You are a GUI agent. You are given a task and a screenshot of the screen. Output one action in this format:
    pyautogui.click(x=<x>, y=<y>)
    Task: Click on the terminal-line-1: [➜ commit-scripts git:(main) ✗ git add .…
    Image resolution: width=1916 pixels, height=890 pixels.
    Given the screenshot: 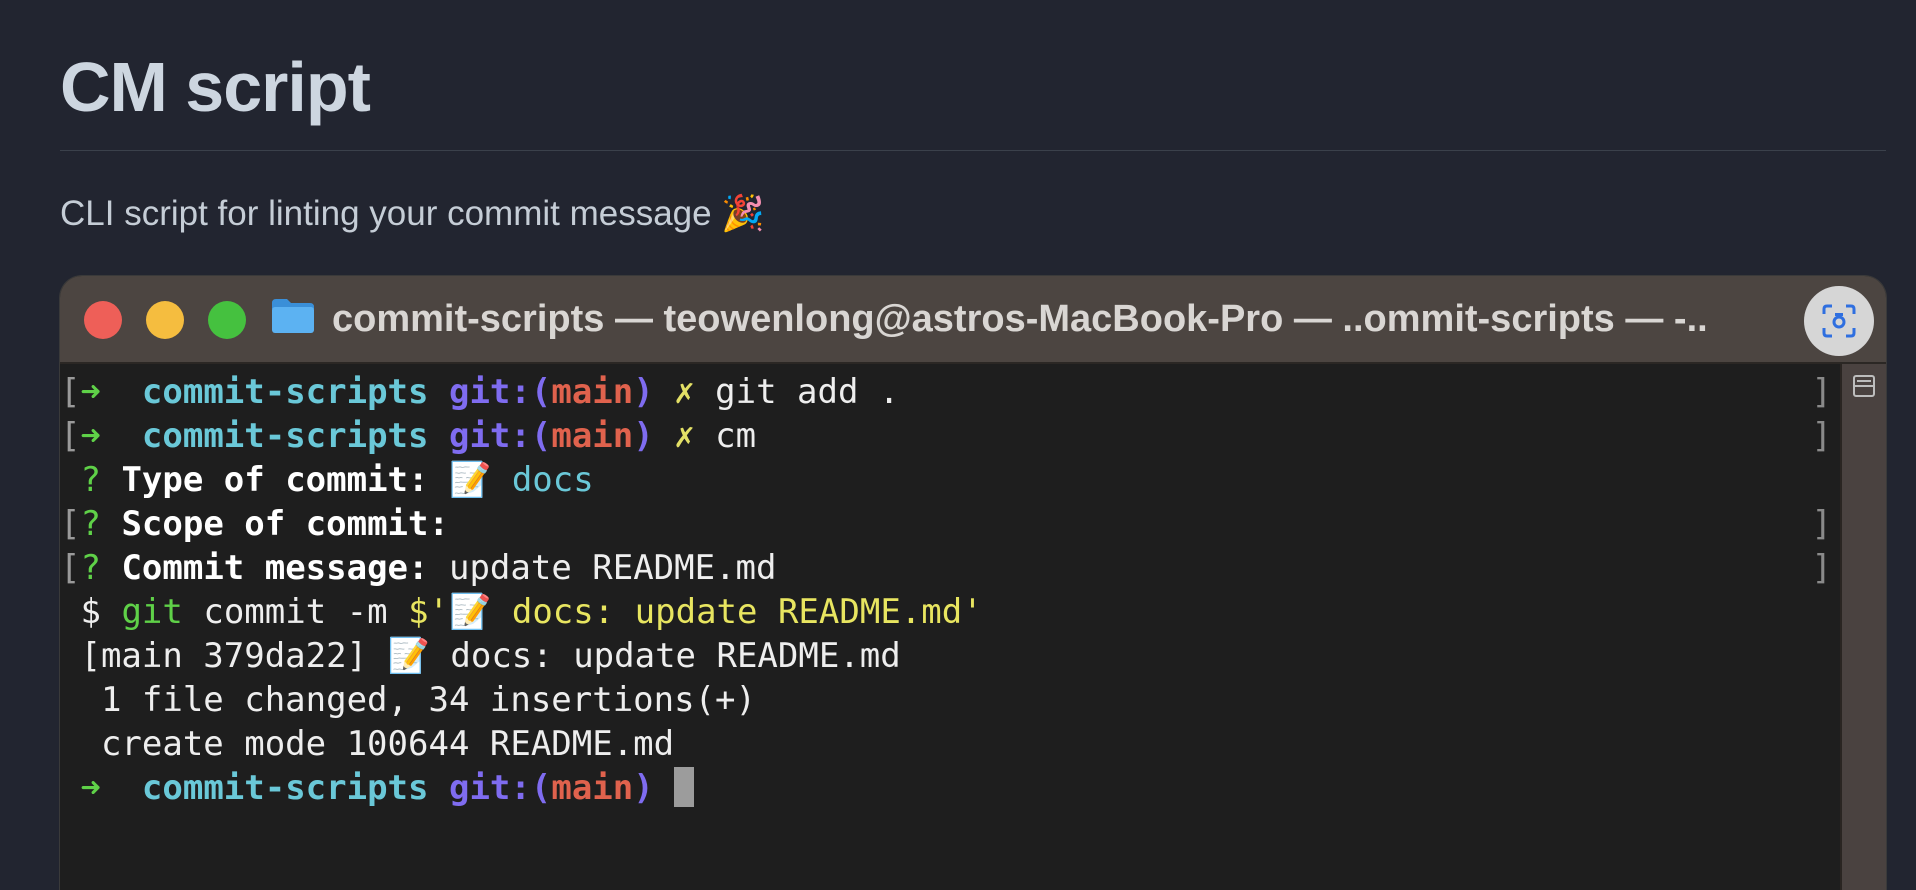 What is the action you would take?
    pyautogui.click(x=946, y=392)
    